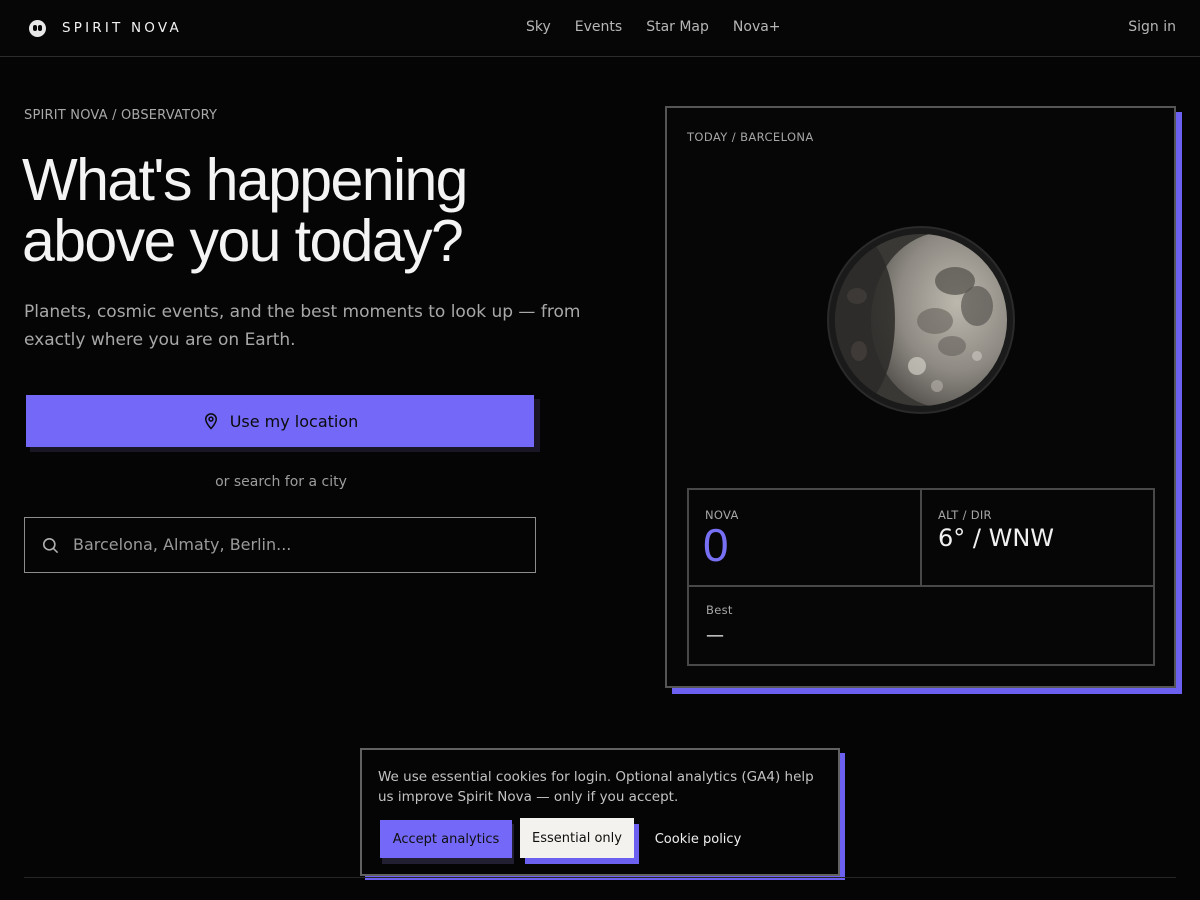  Describe the element at coordinates (698, 839) in the screenshot. I see `cookie-policy-link: Cookie policy` at that location.